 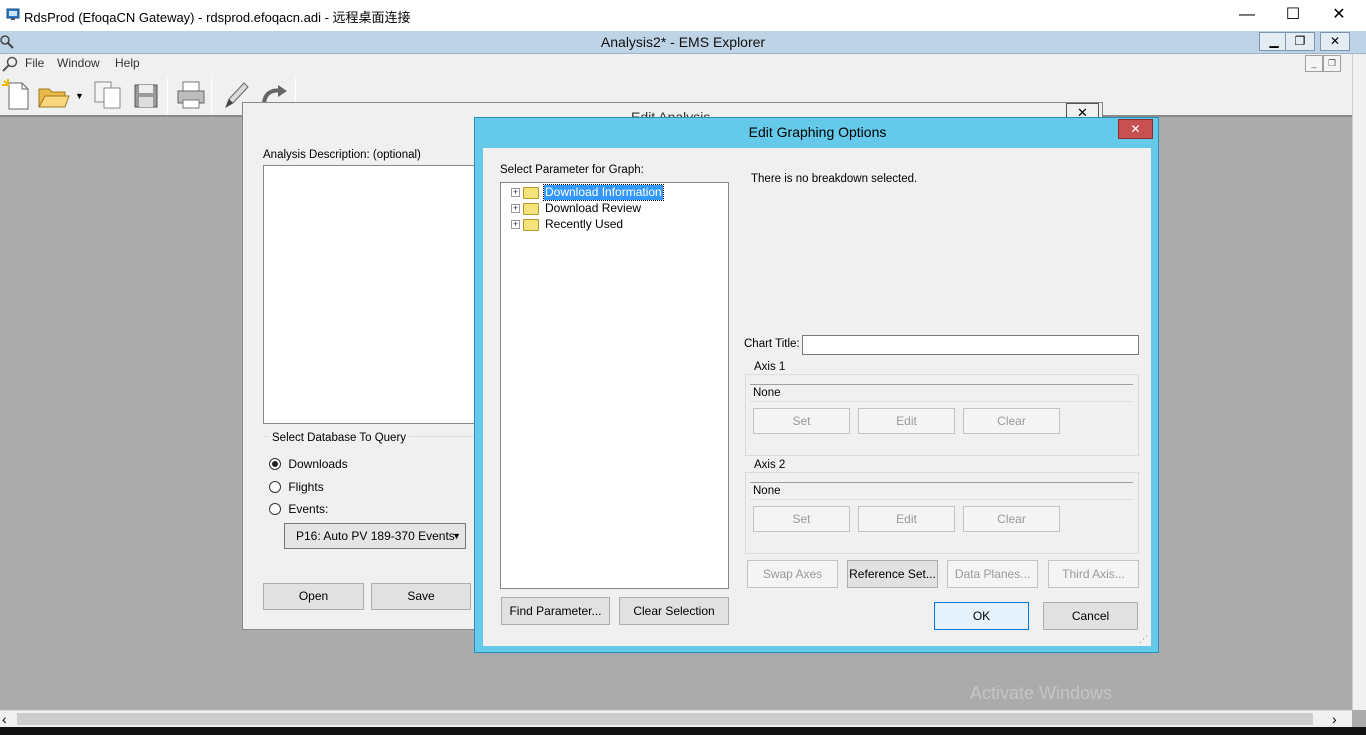 I want to click on menu-file: File, so click(x=34, y=63).